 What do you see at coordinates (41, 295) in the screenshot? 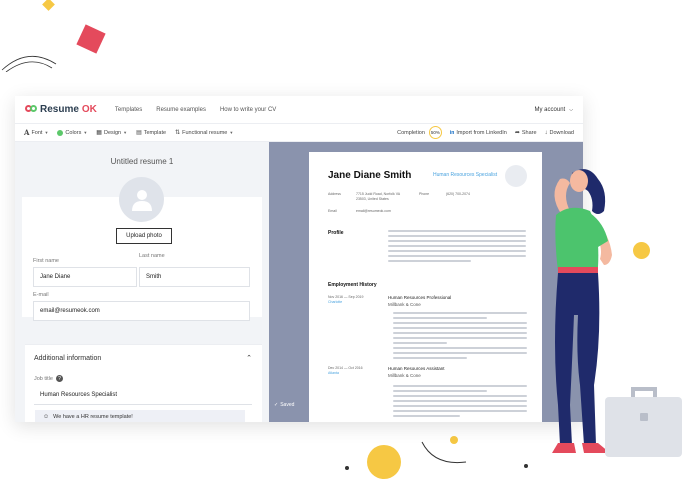
I see `email-label: E-mail` at bounding box center [41, 295].